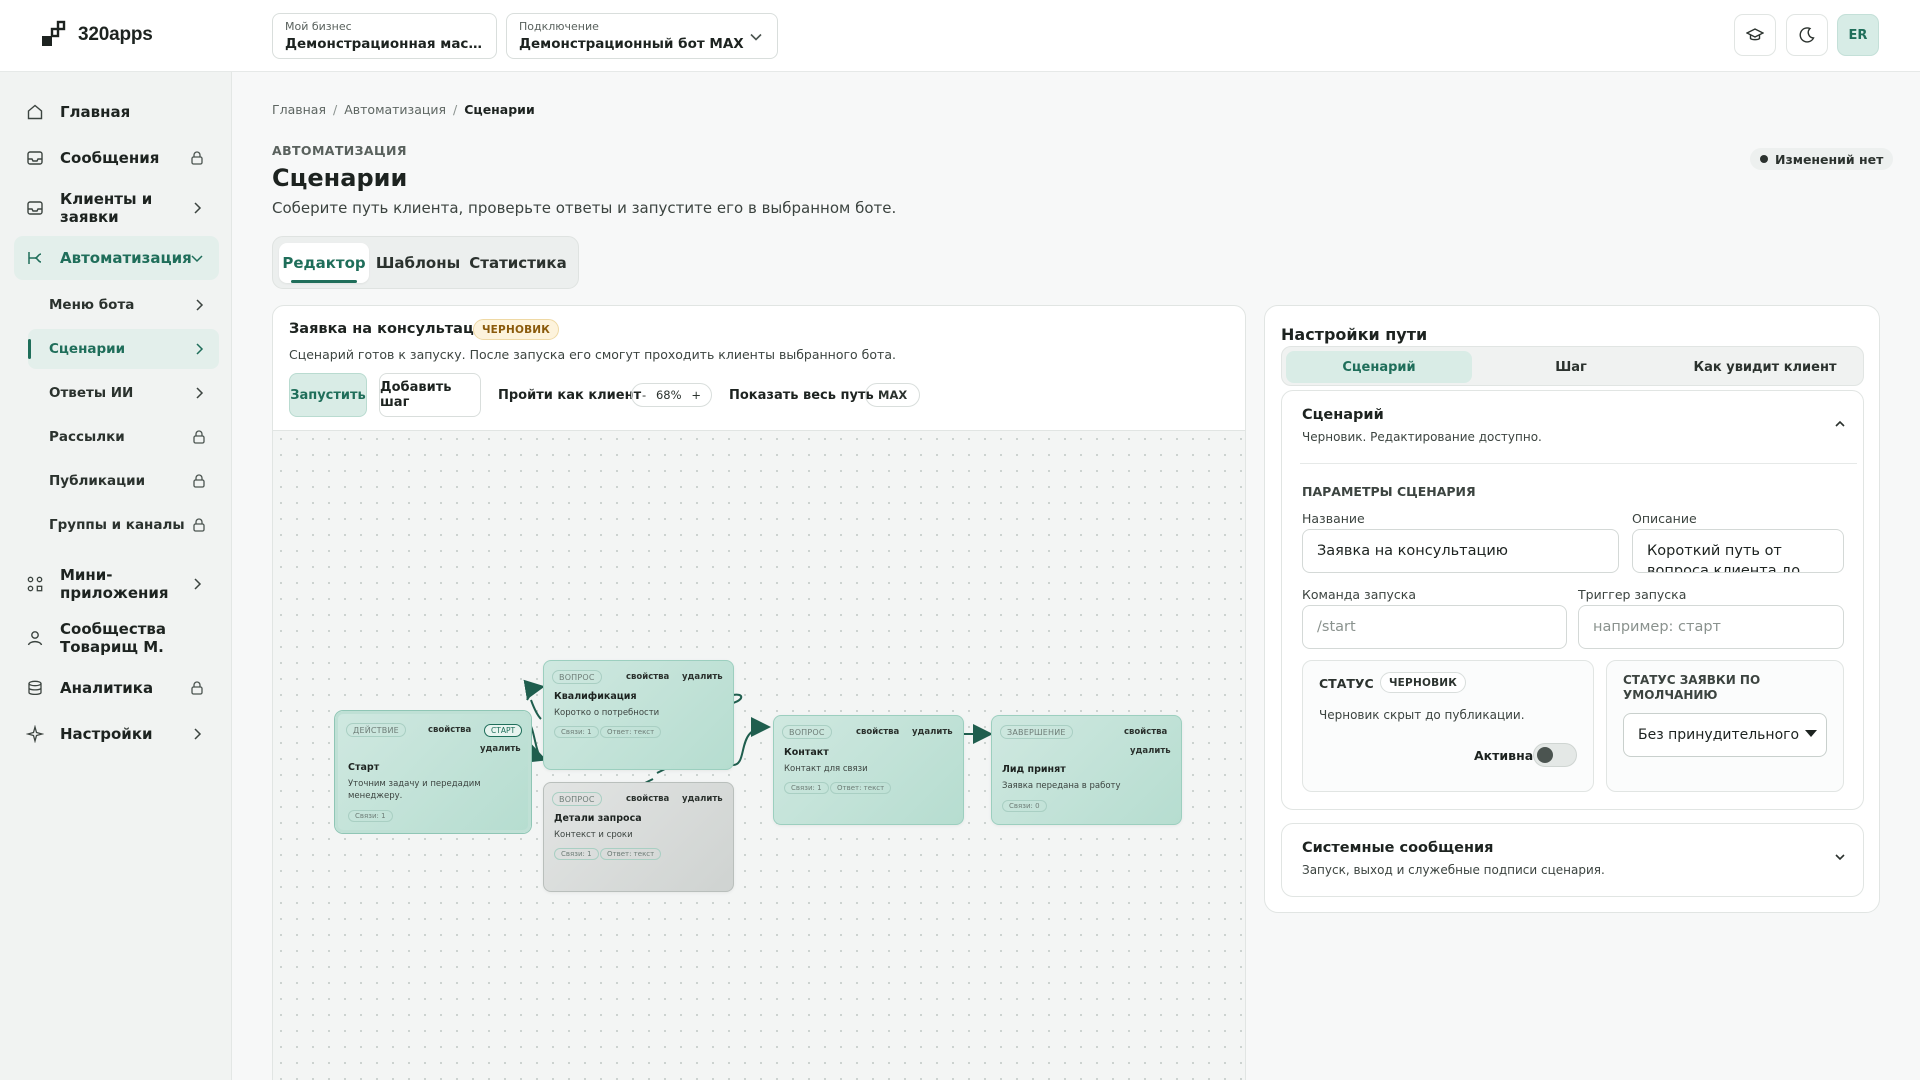  What do you see at coordinates (339, 150) in the screenshot?
I see `page-eyebrow: АВТОМАТИЗАЦИЯ` at bounding box center [339, 150].